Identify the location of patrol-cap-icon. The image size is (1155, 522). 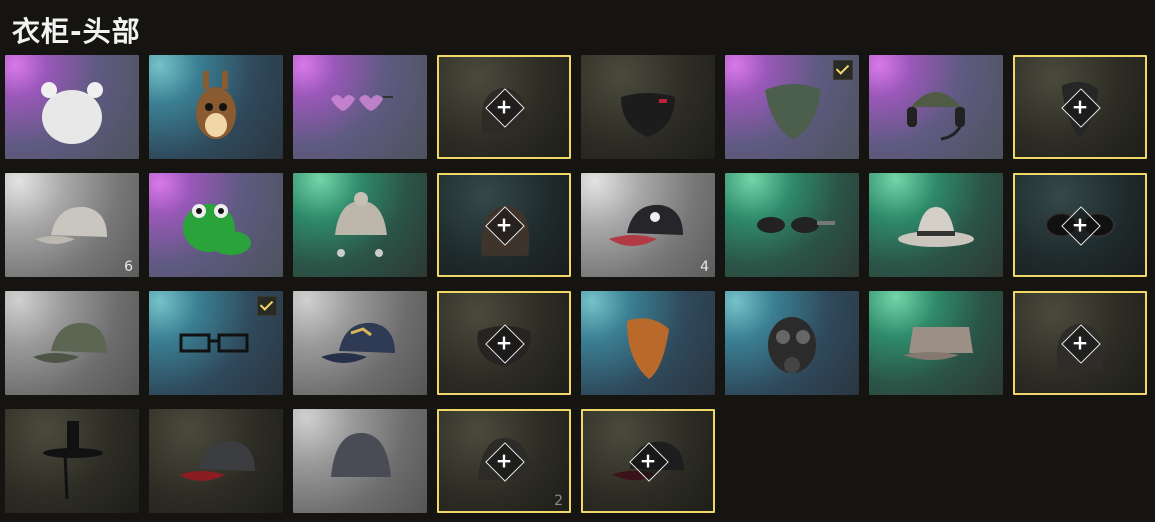
(936, 343).